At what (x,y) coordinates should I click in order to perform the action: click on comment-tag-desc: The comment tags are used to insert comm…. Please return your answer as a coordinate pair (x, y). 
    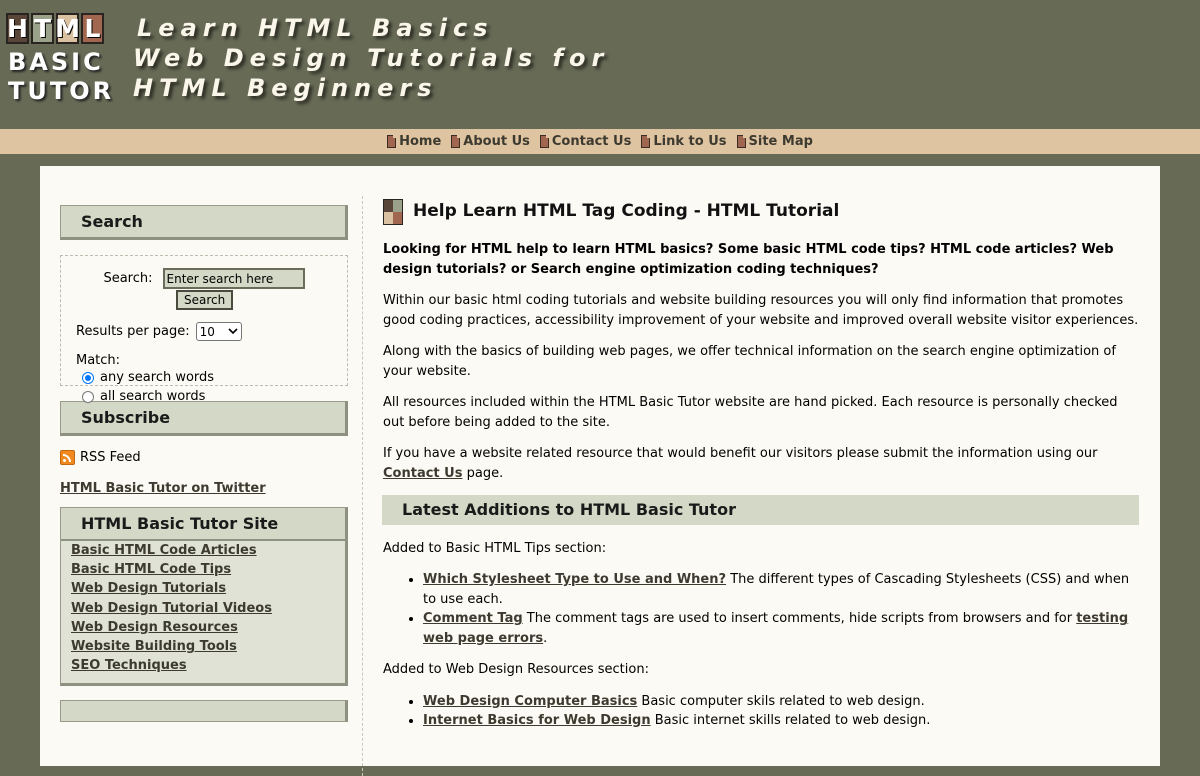
    Looking at the image, I should click on (799, 618).